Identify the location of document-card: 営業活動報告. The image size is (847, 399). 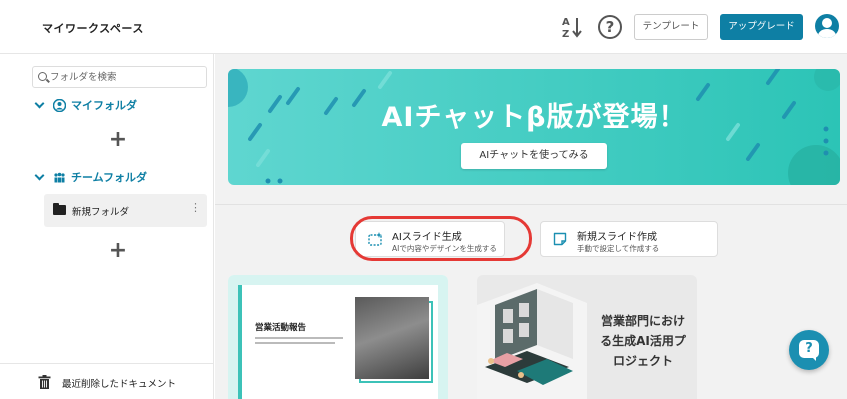
(338, 337).